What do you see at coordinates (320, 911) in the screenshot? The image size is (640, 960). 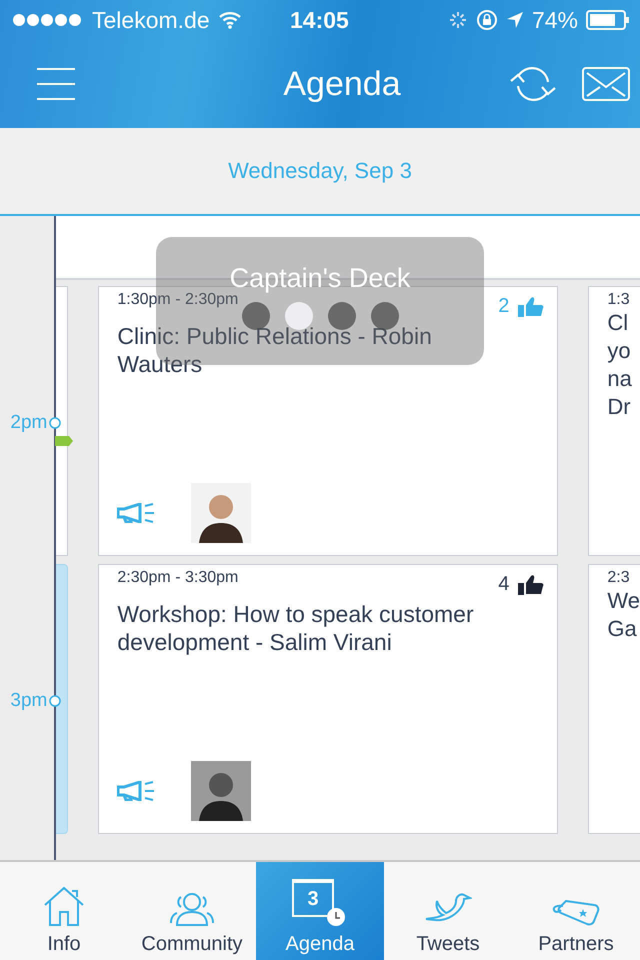 I see `tab: 3 Agenda` at bounding box center [320, 911].